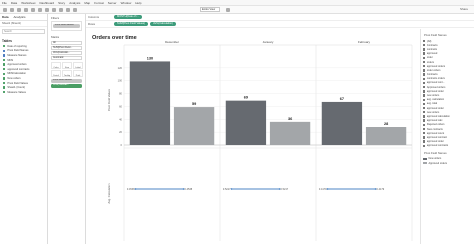  I want to click on redo-icon, so click(12, 9).